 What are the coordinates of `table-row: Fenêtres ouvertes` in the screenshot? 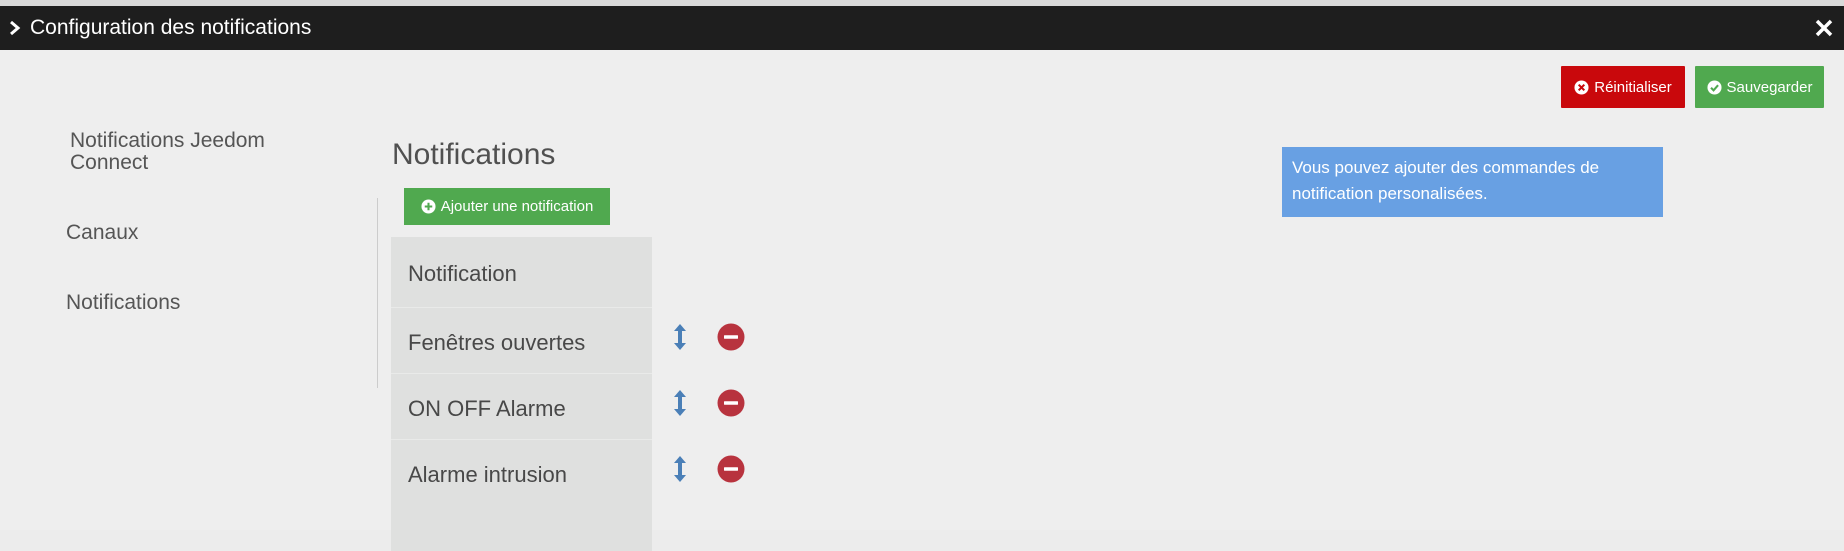 It's located at (521, 340).